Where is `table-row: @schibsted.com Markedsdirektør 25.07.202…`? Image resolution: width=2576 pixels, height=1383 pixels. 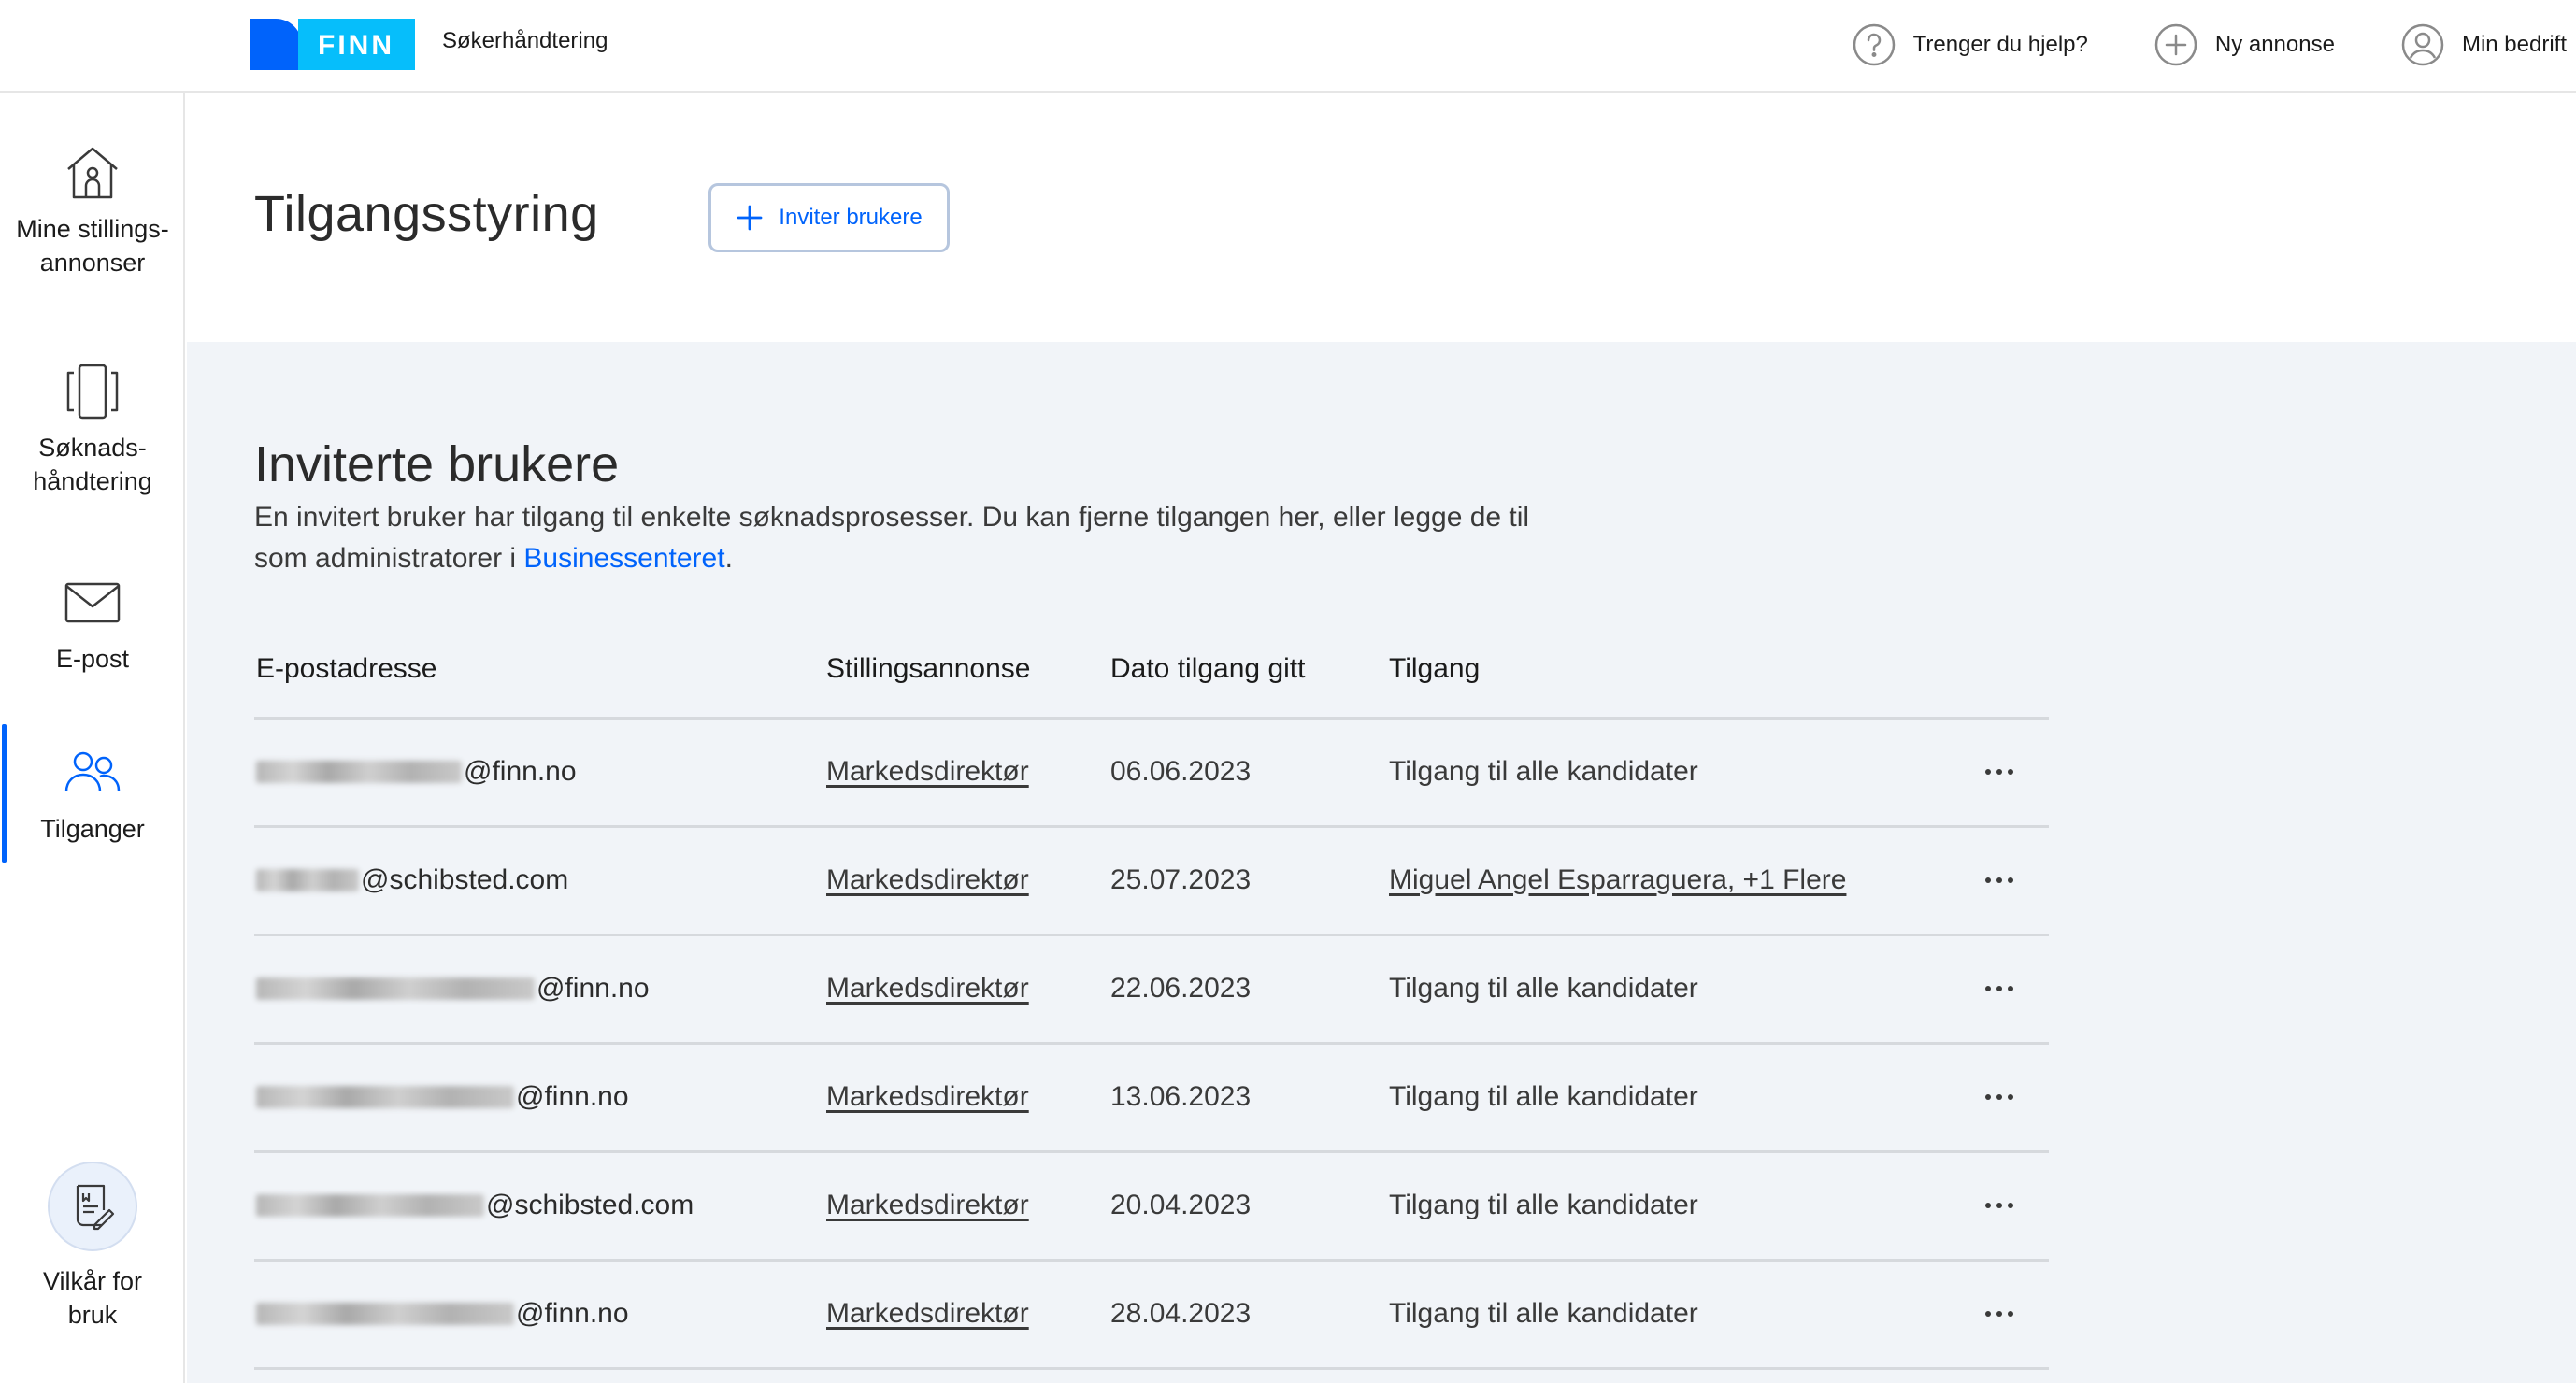 table-row: @schibsted.com Markedsdirektør 25.07.202… is located at coordinates (1151, 881).